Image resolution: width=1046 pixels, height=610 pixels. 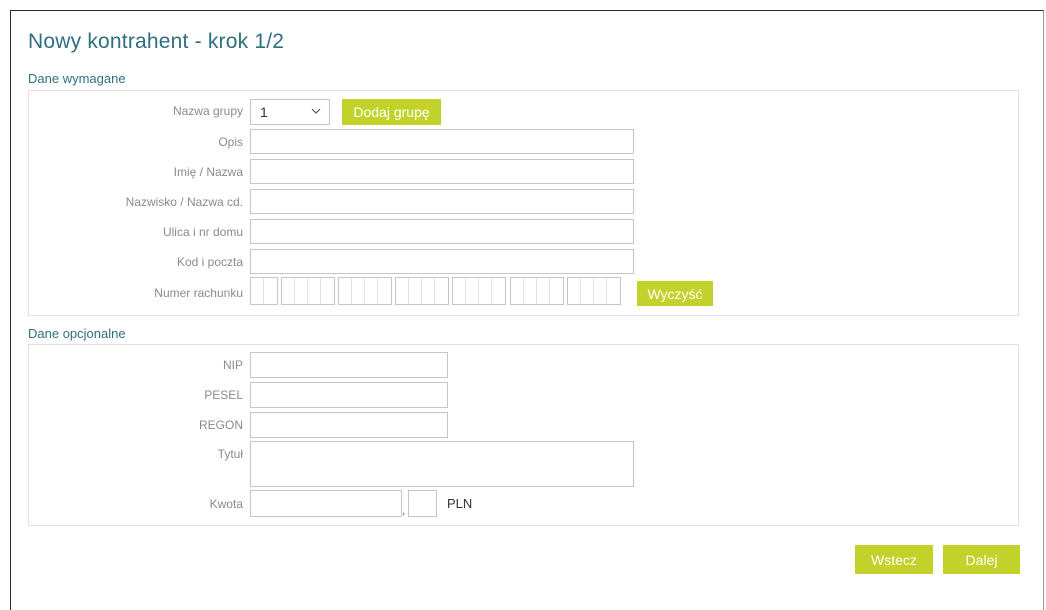 I want to click on street-input, so click(x=442, y=231).